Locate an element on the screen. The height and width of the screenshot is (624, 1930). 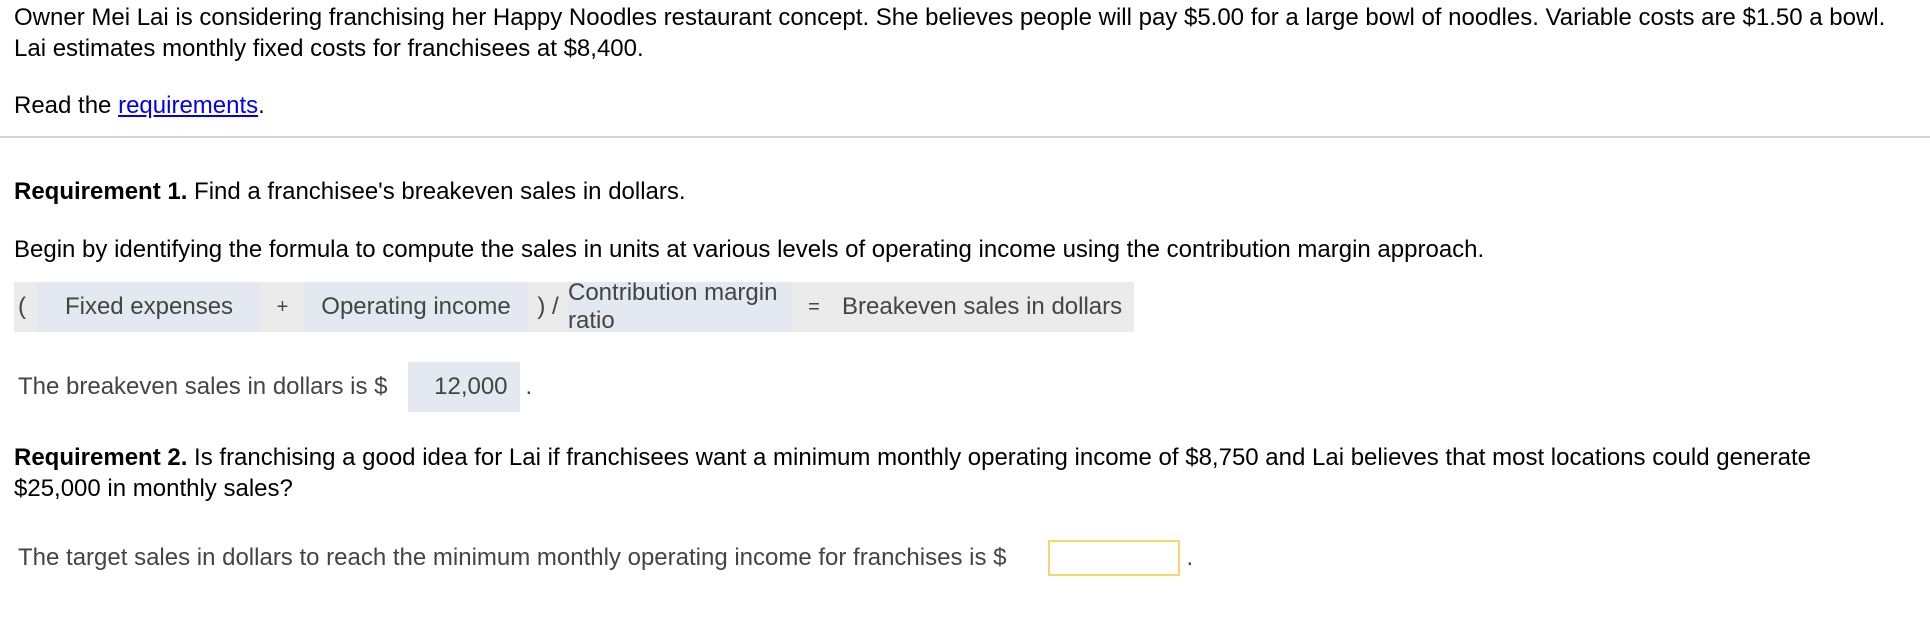
formula-slot-fixed-expenses: Fixed expenses is located at coordinates (149, 307).